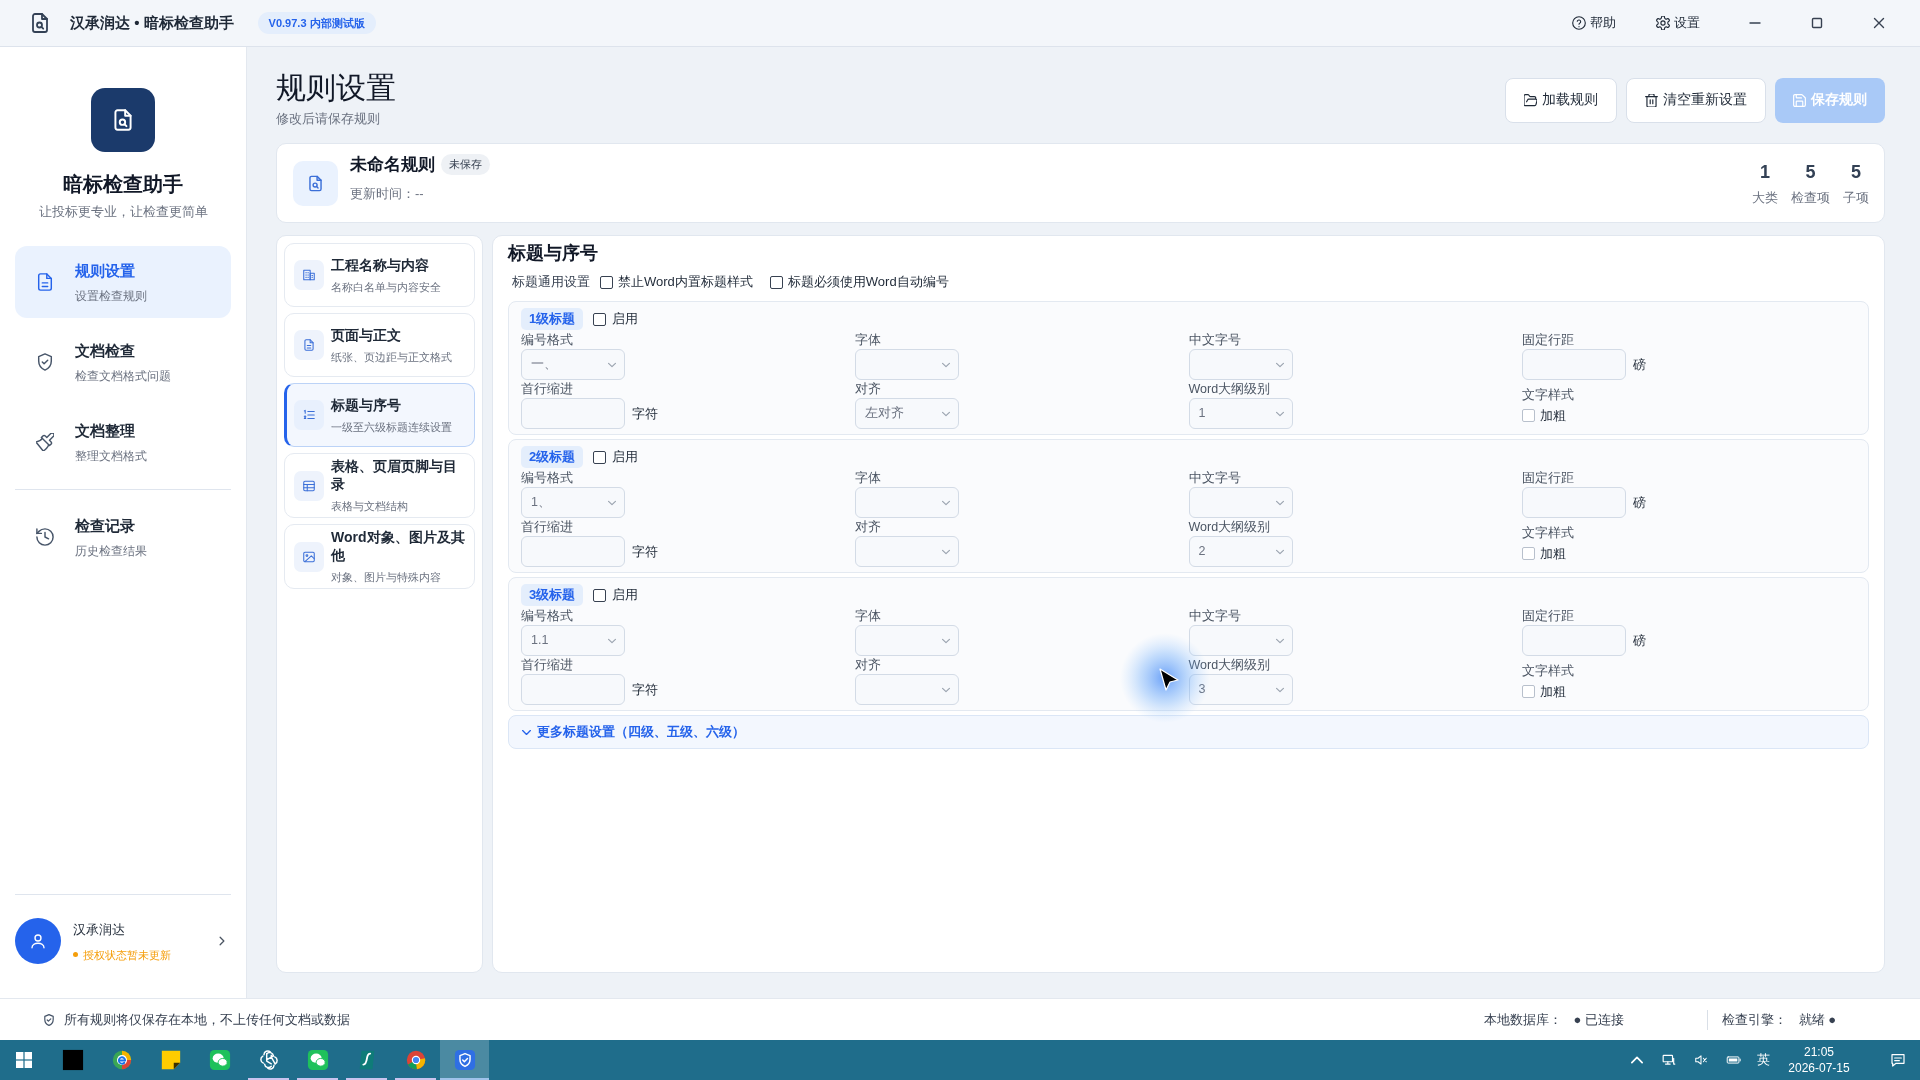  What do you see at coordinates (1819, 1060) in the screenshot?
I see `clock: 21:05 2026-07-15` at bounding box center [1819, 1060].